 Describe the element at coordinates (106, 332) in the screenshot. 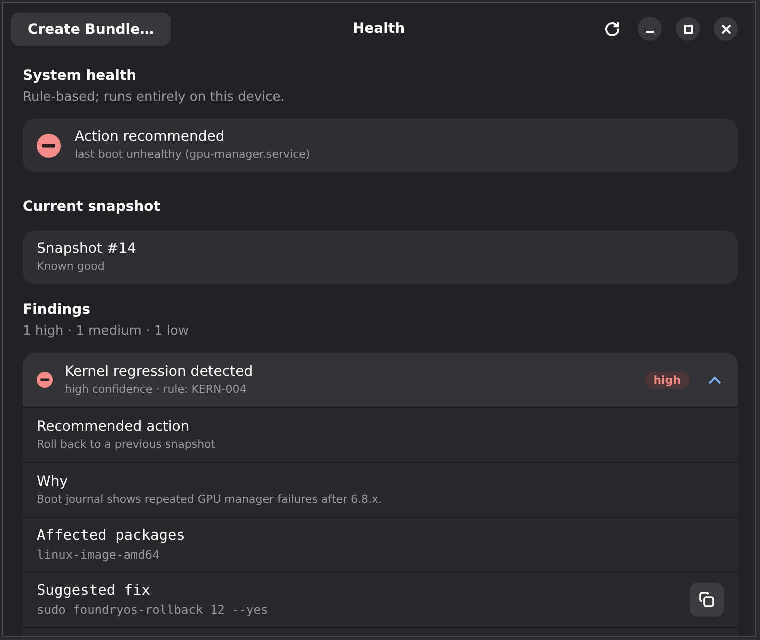

I see `findings-summary: 1 high · 1 medium · 1 low` at that location.